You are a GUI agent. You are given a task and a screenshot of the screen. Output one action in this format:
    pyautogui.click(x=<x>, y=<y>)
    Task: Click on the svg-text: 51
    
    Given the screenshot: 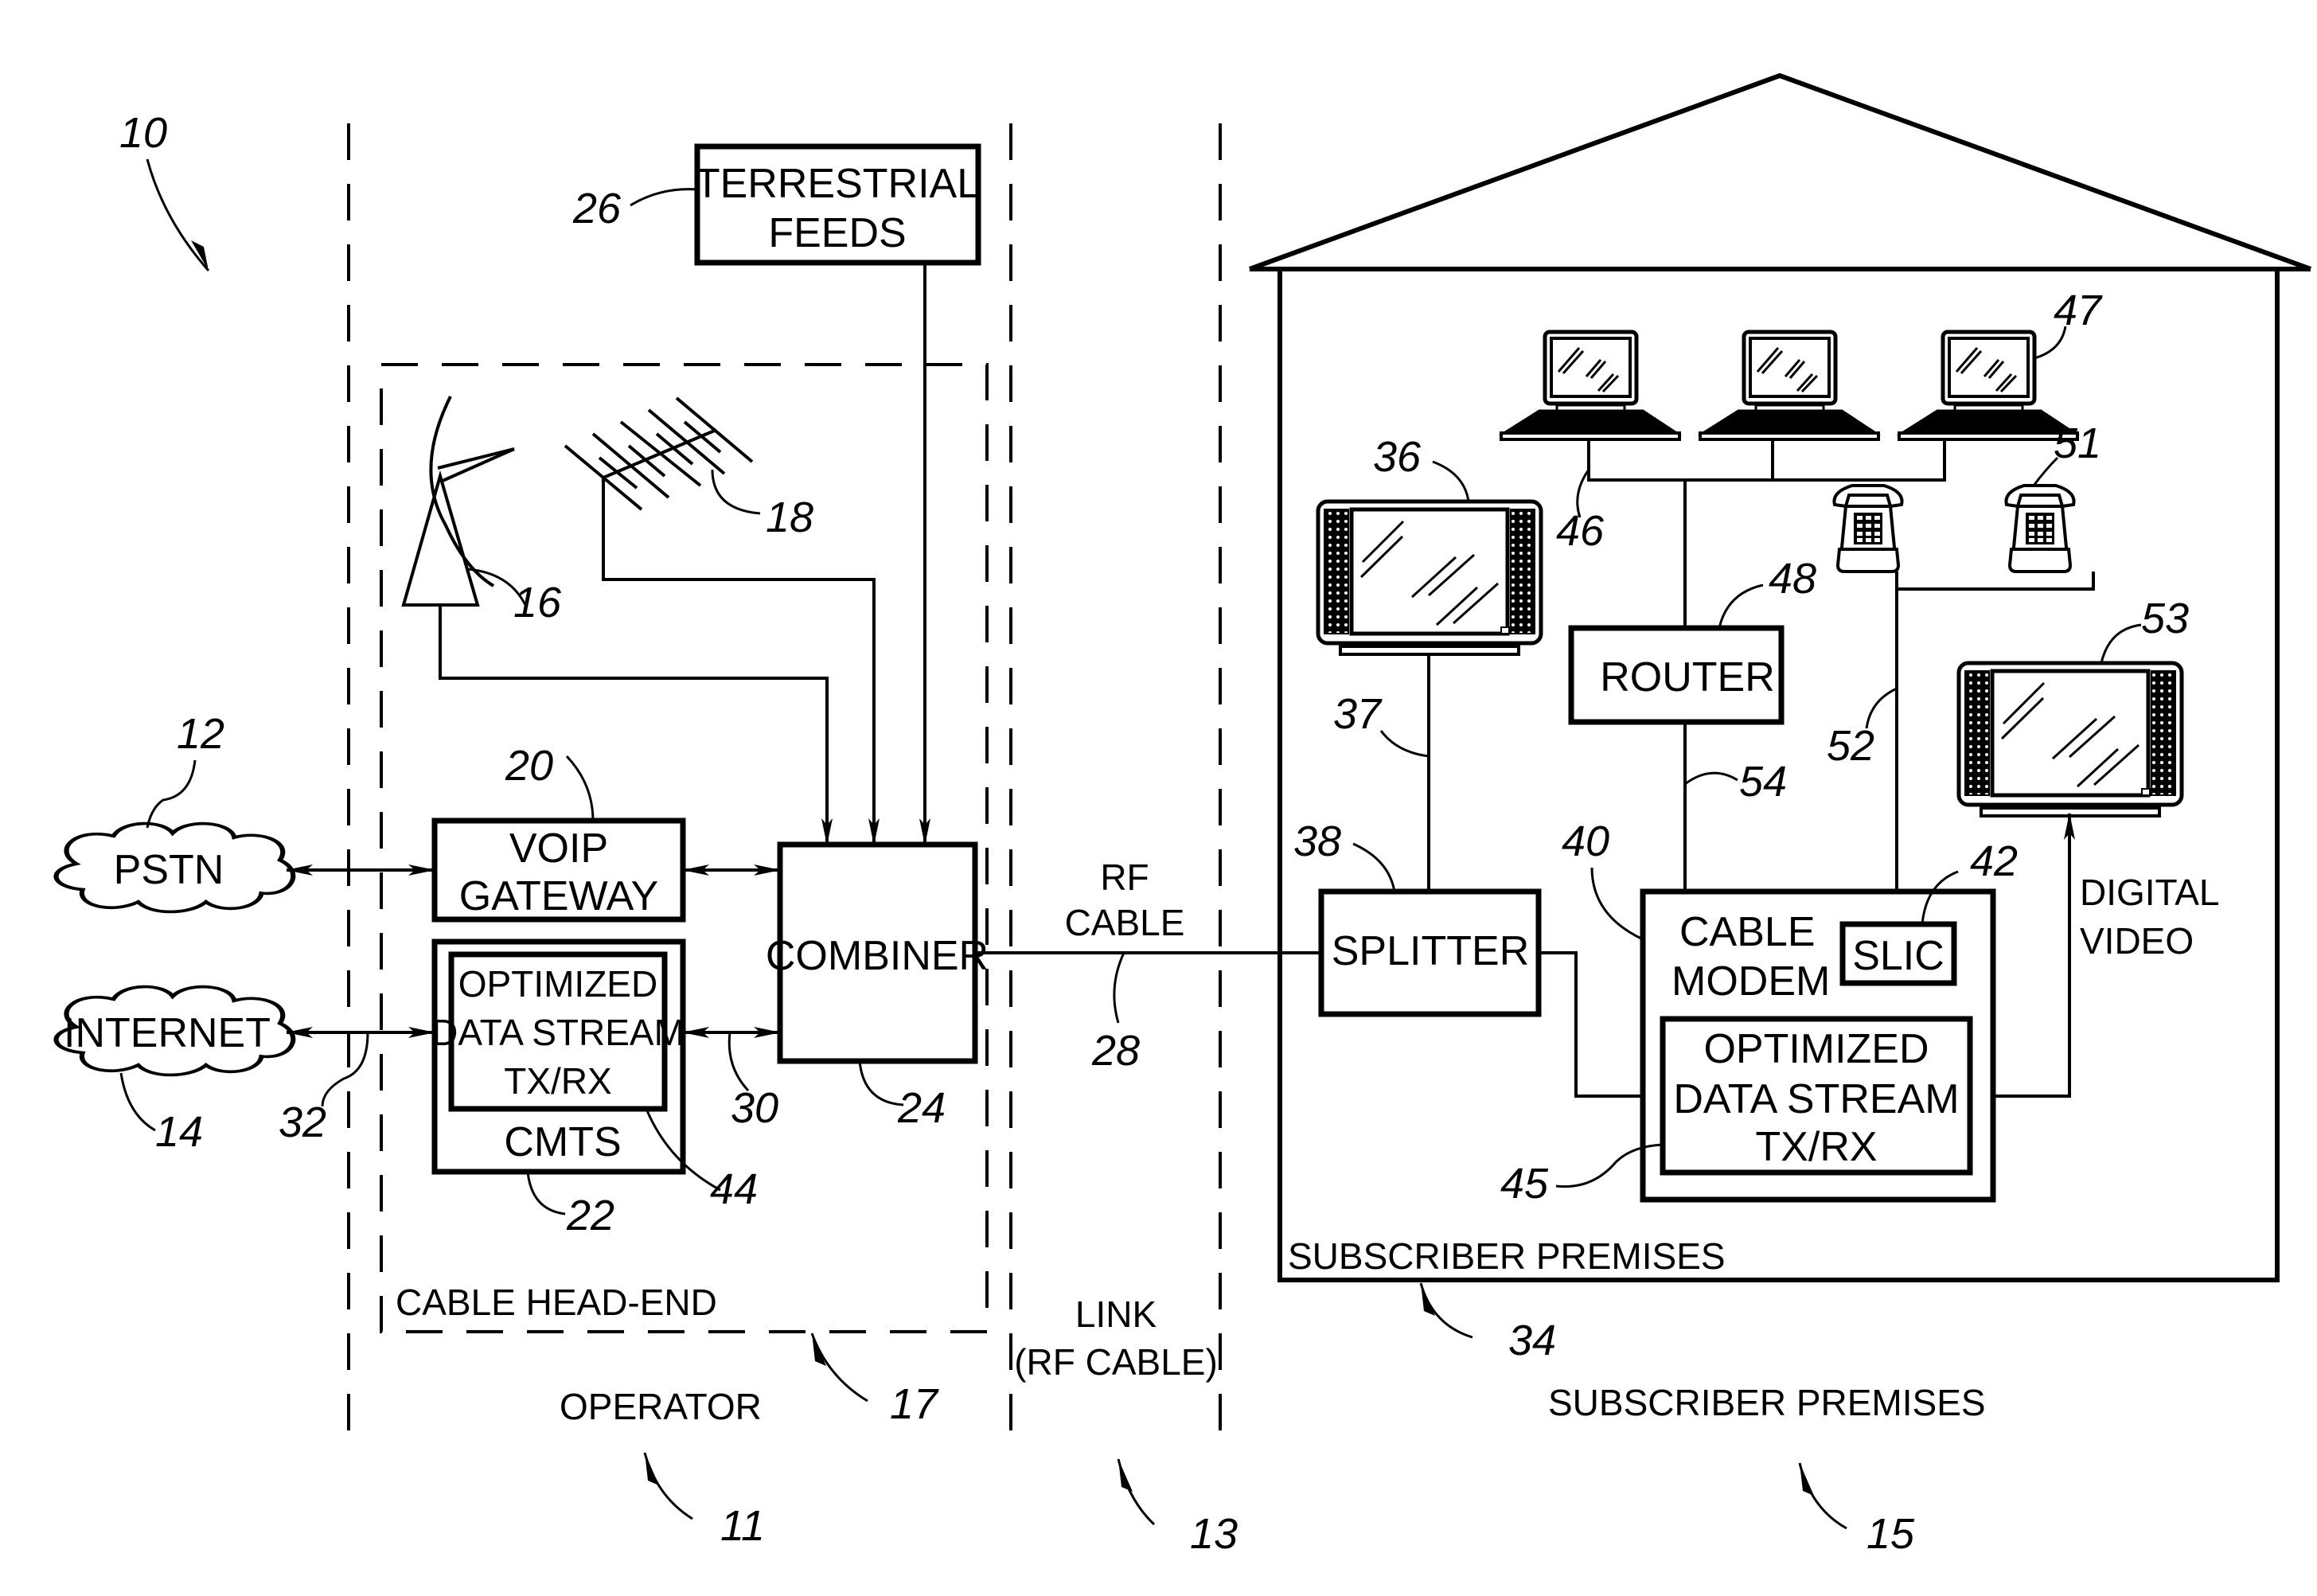 What is the action you would take?
    pyautogui.click(x=2077, y=443)
    